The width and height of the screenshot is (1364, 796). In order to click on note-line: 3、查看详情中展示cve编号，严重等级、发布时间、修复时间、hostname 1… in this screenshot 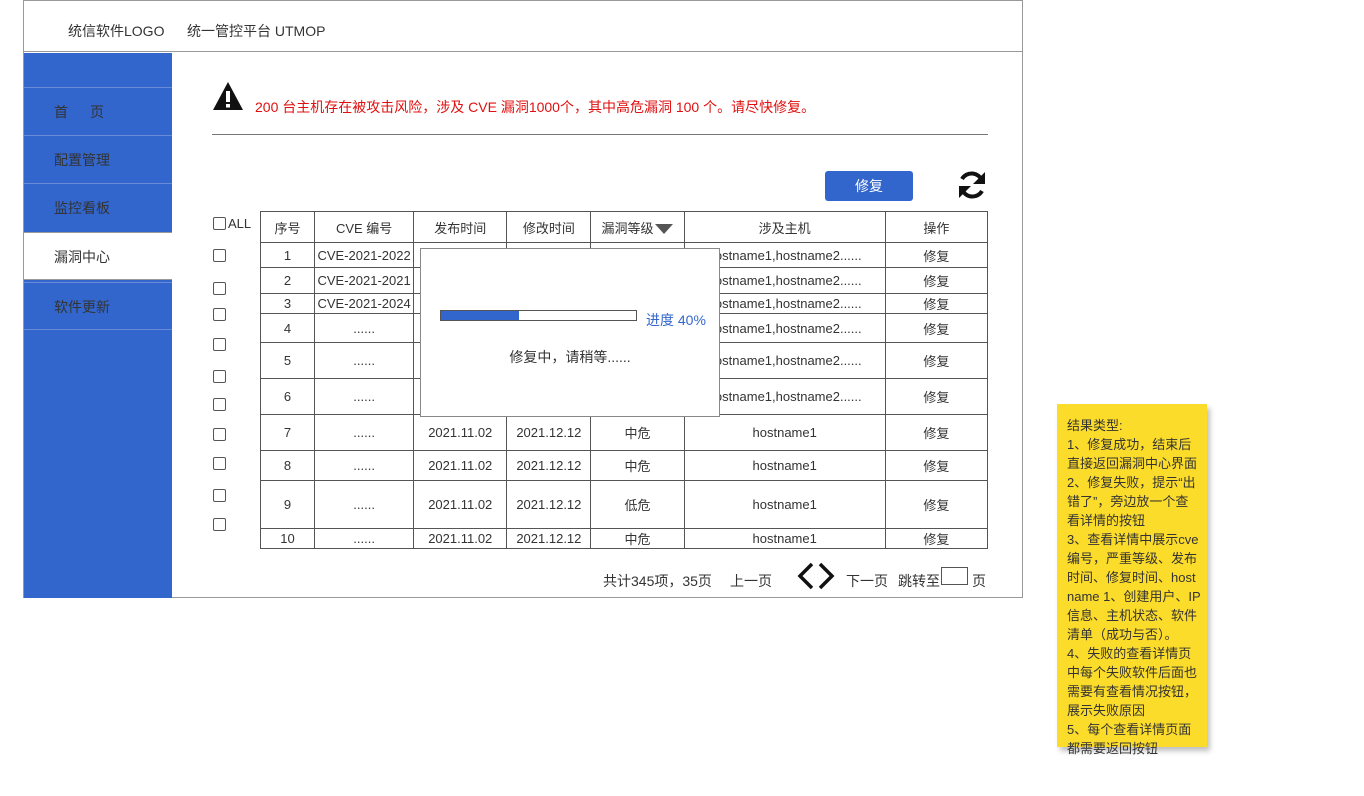, I will do `click(1134, 587)`.